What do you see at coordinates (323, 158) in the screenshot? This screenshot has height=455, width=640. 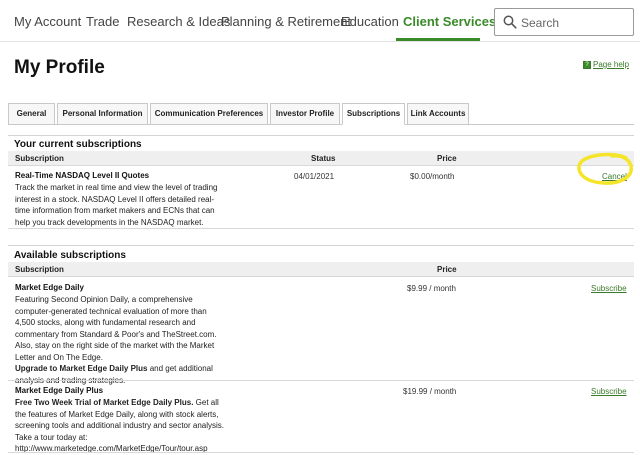 I see `column-status: Status` at bounding box center [323, 158].